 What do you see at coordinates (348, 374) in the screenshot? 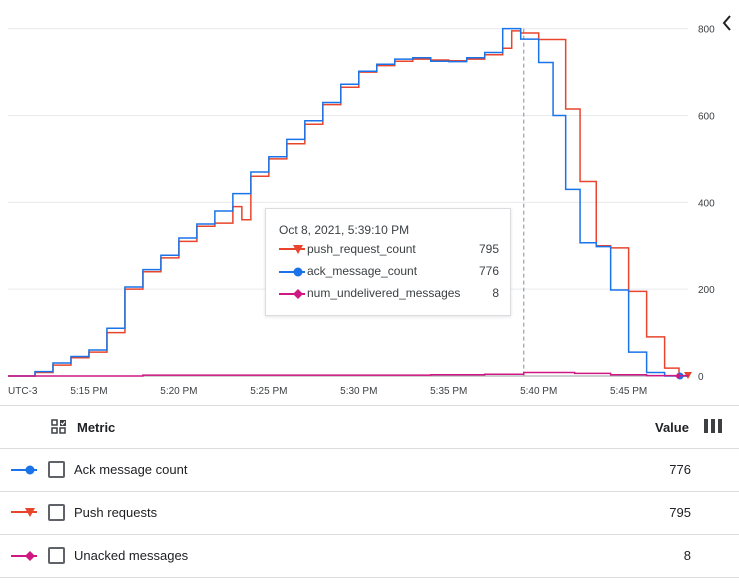
I see `series-line` at bounding box center [348, 374].